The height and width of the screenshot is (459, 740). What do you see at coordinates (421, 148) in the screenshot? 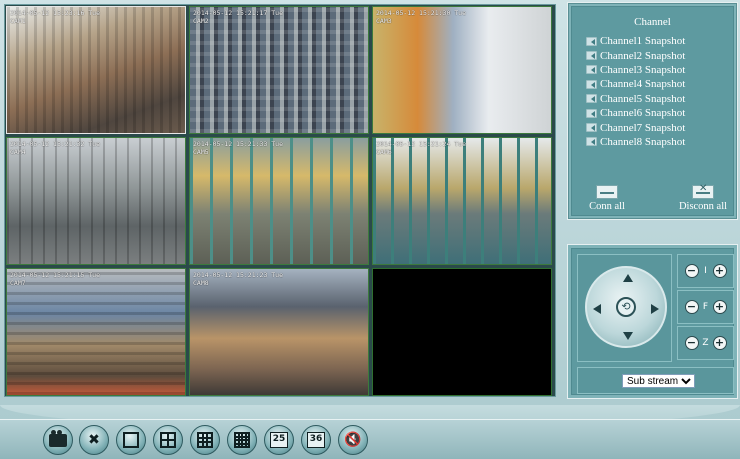
I see `video-osd: 2014-05-12 15:21:24 Tue CAM6` at bounding box center [421, 148].